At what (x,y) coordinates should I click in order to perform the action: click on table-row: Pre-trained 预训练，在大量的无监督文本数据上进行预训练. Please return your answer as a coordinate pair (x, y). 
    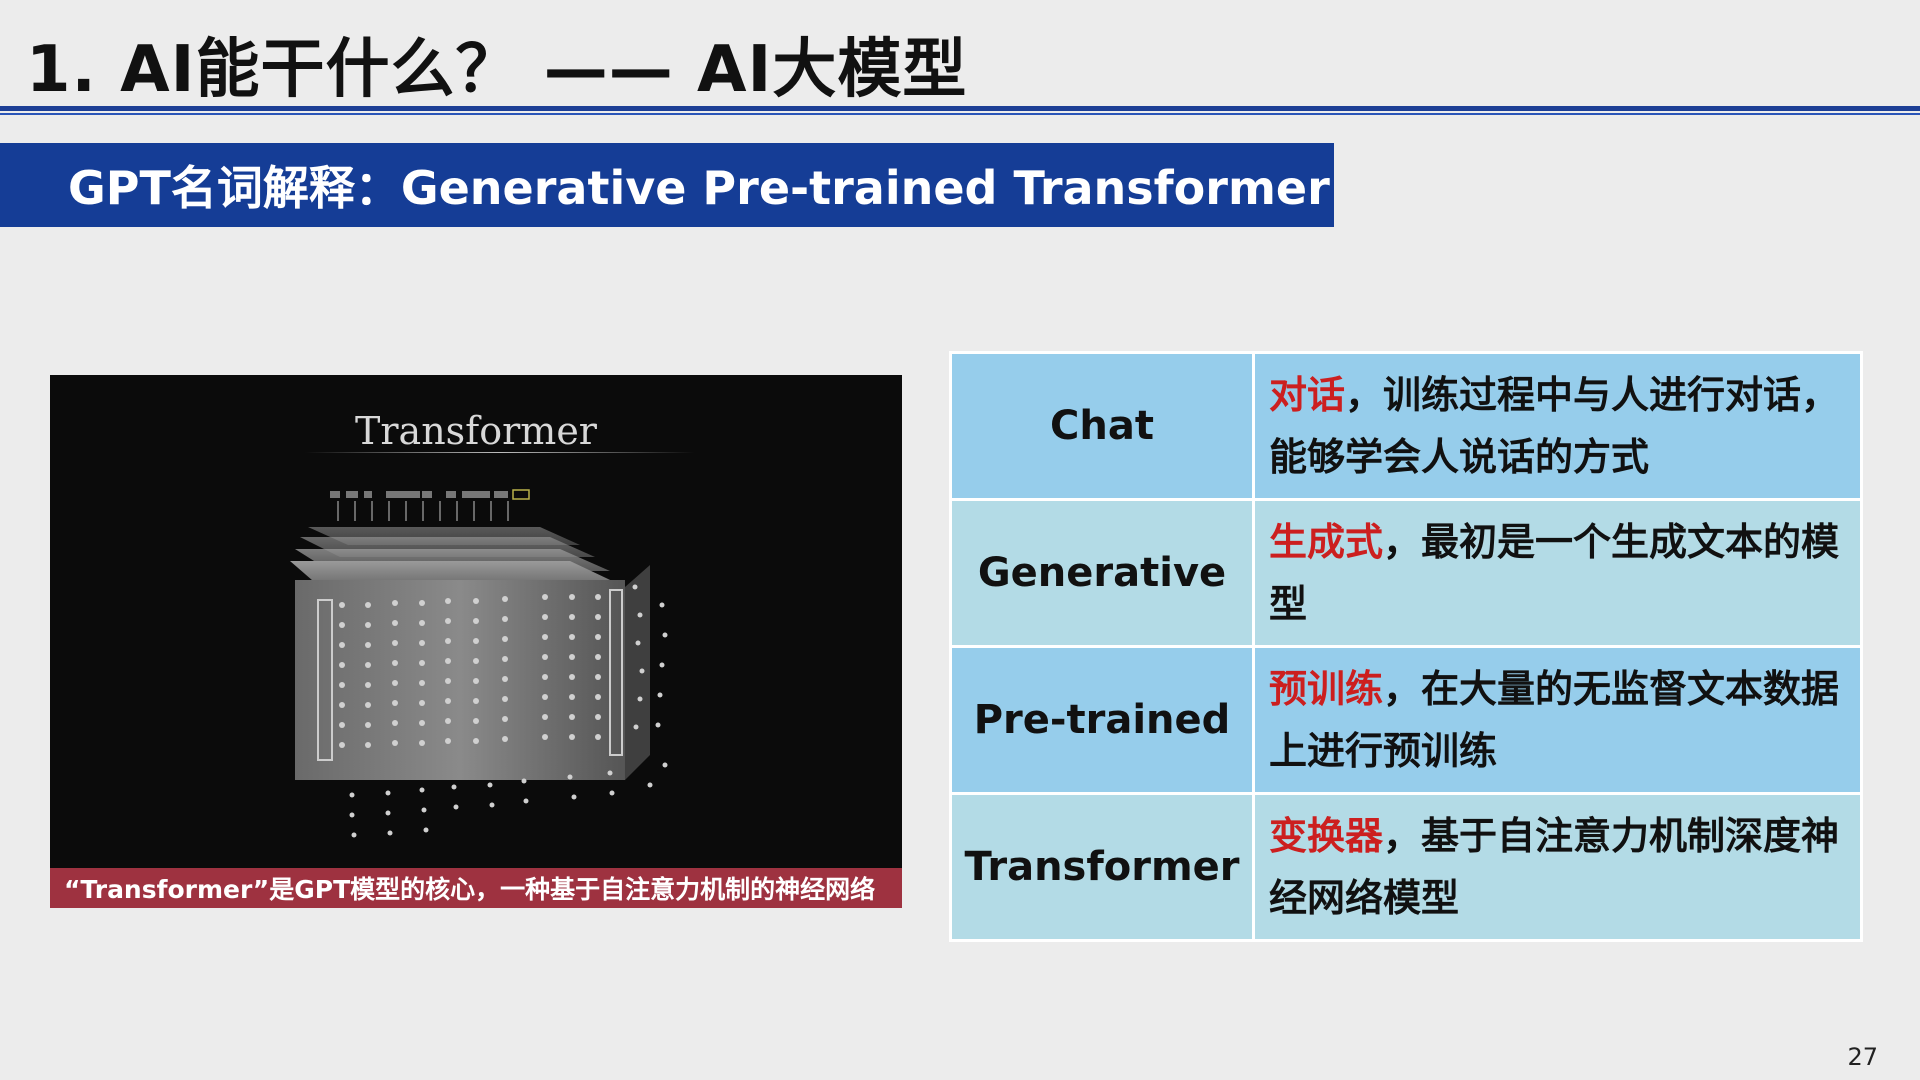
    Looking at the image, I should click on (1406, 720).